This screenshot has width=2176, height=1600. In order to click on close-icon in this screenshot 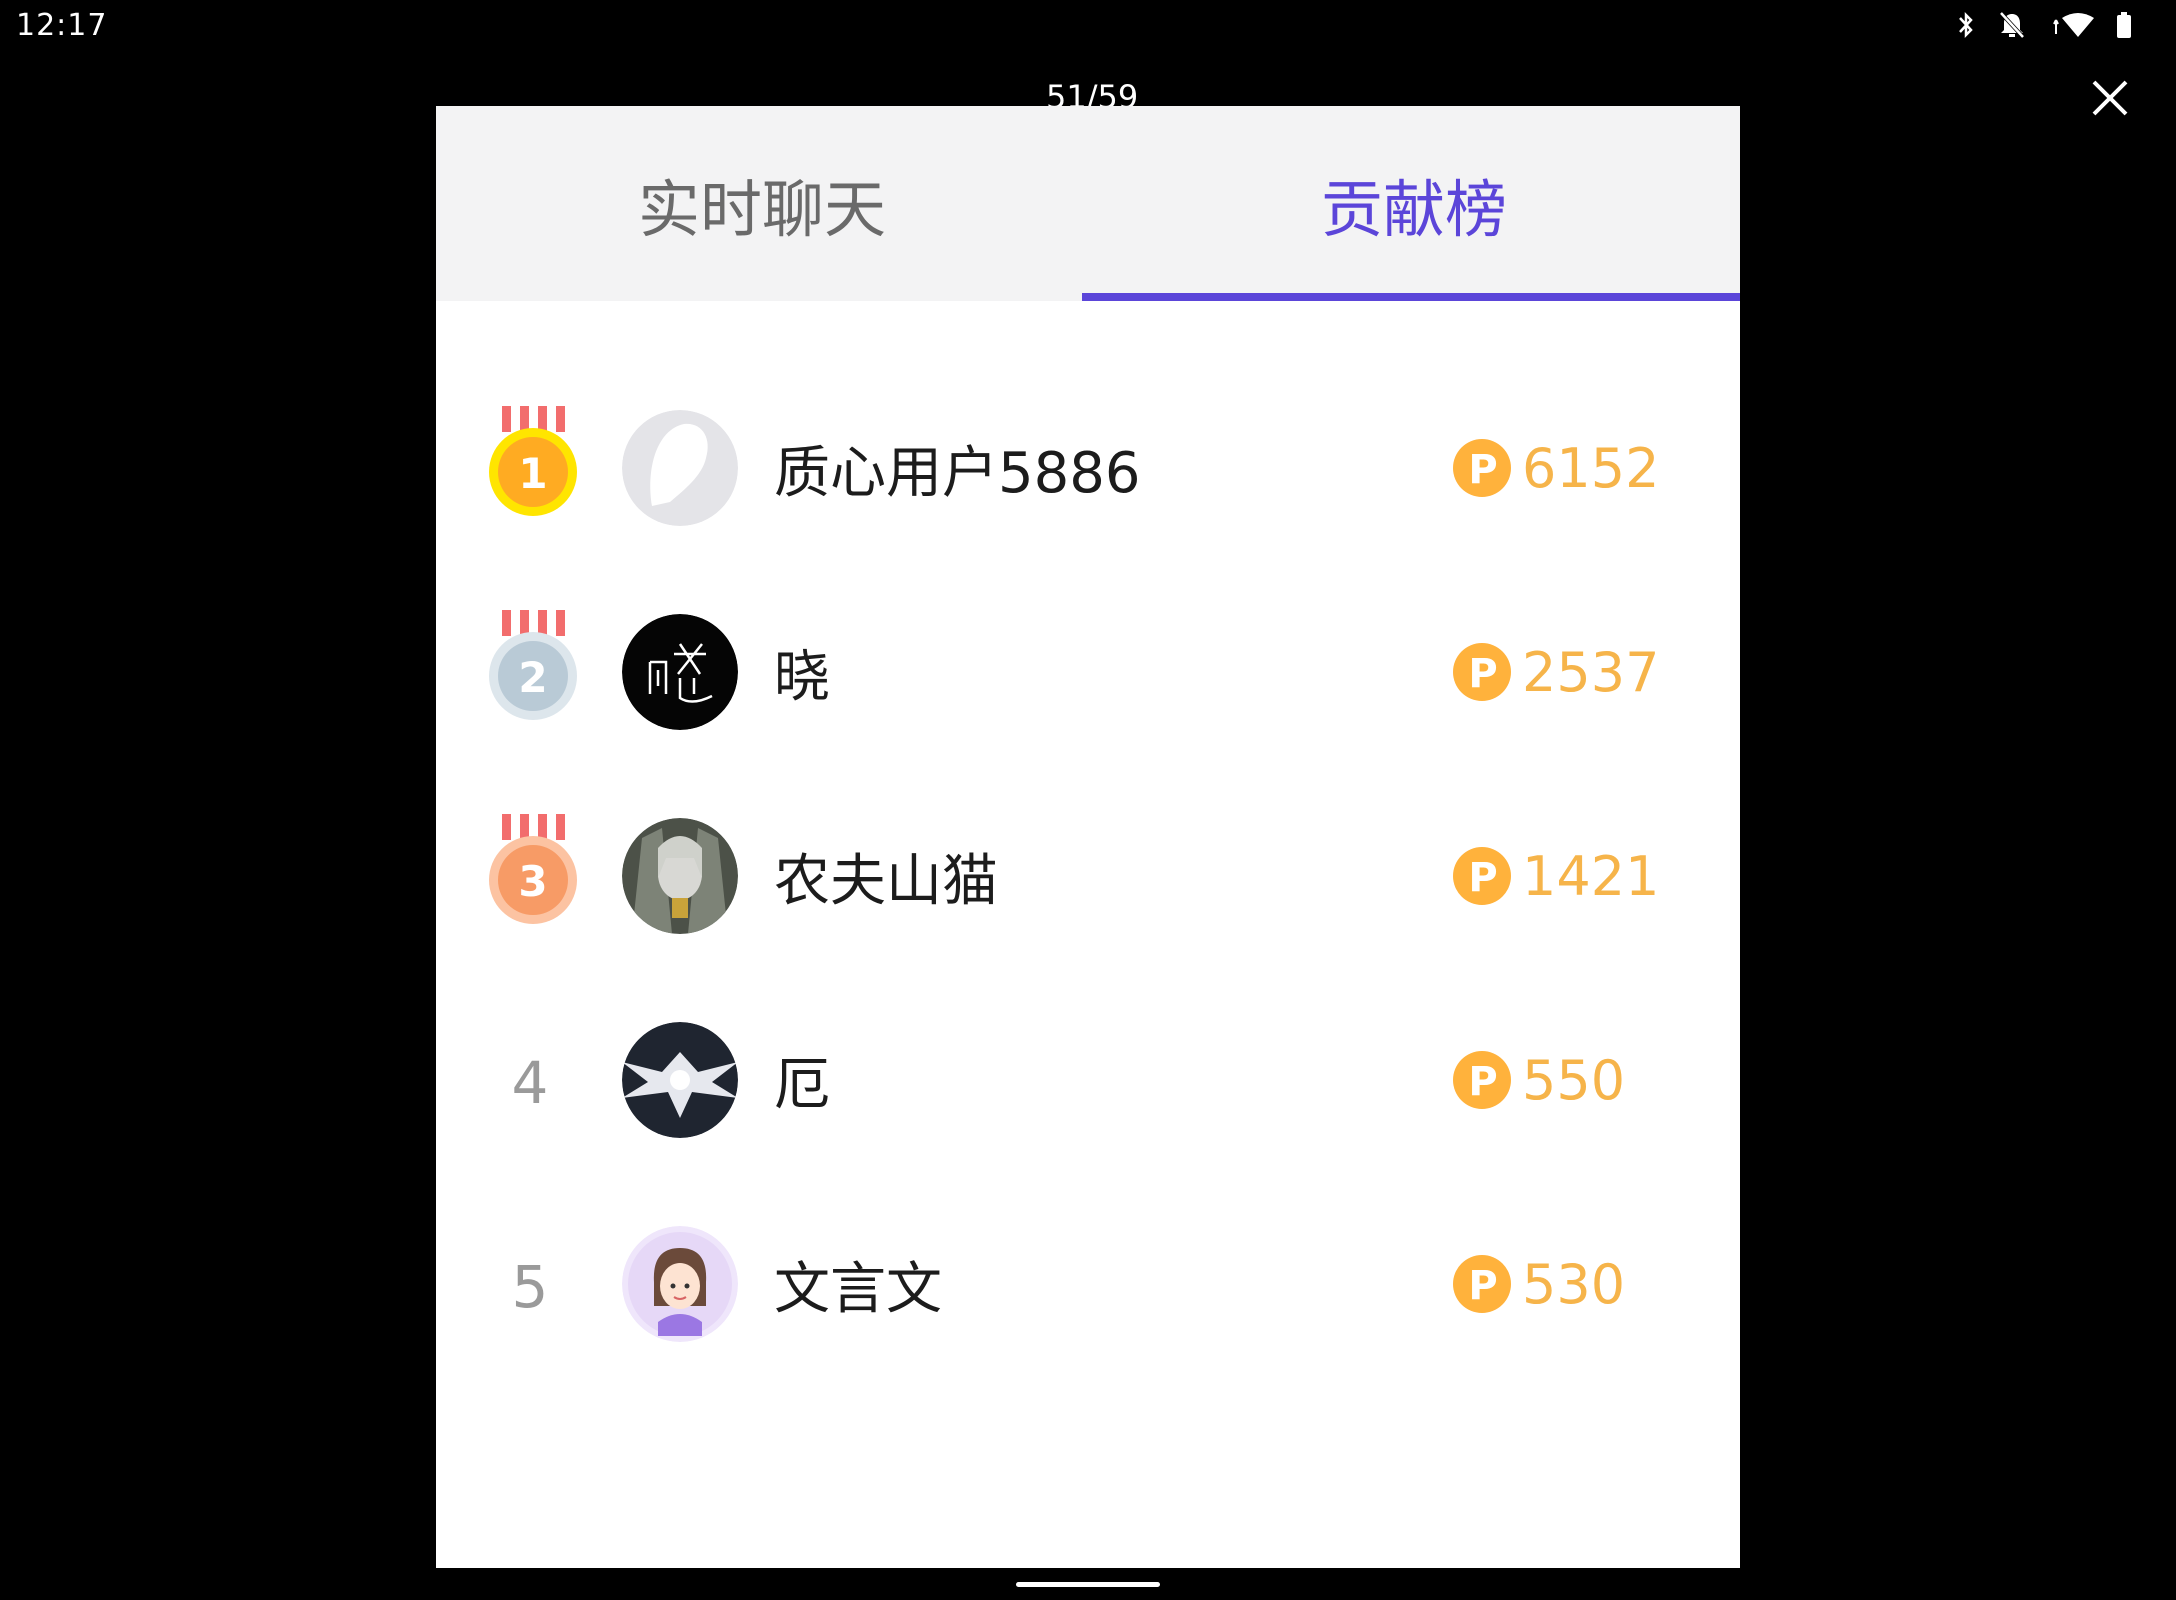, I will do `click(2110, 98)`.